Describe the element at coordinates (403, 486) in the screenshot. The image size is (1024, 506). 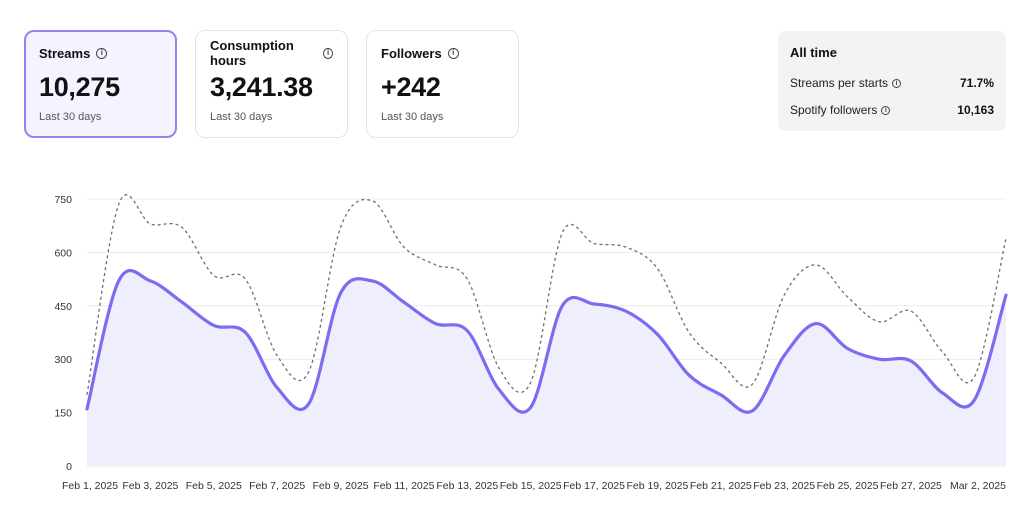
I see `x-tick-label: Feb 11, 2025` at that location.